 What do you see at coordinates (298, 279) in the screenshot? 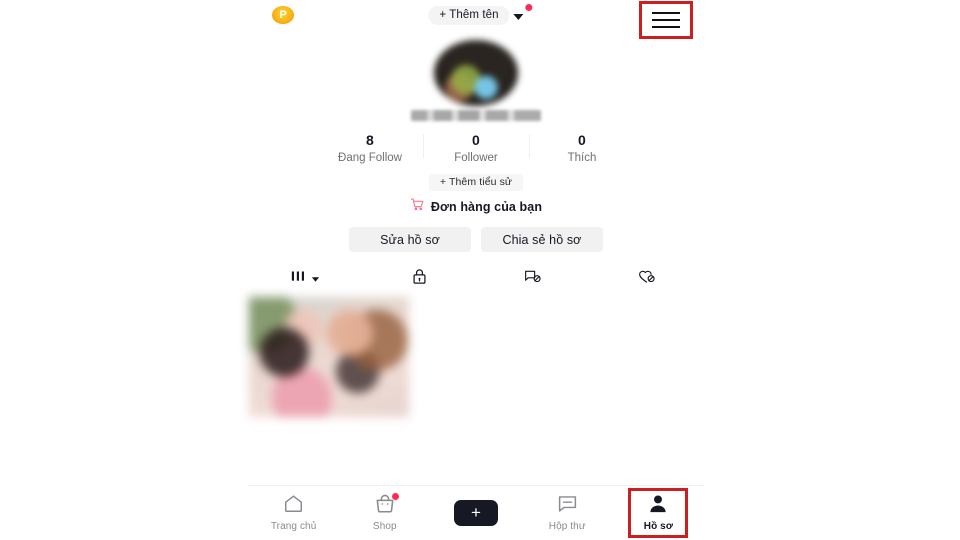
I see `grid-bars-icon` at bounding box center [298, 279].